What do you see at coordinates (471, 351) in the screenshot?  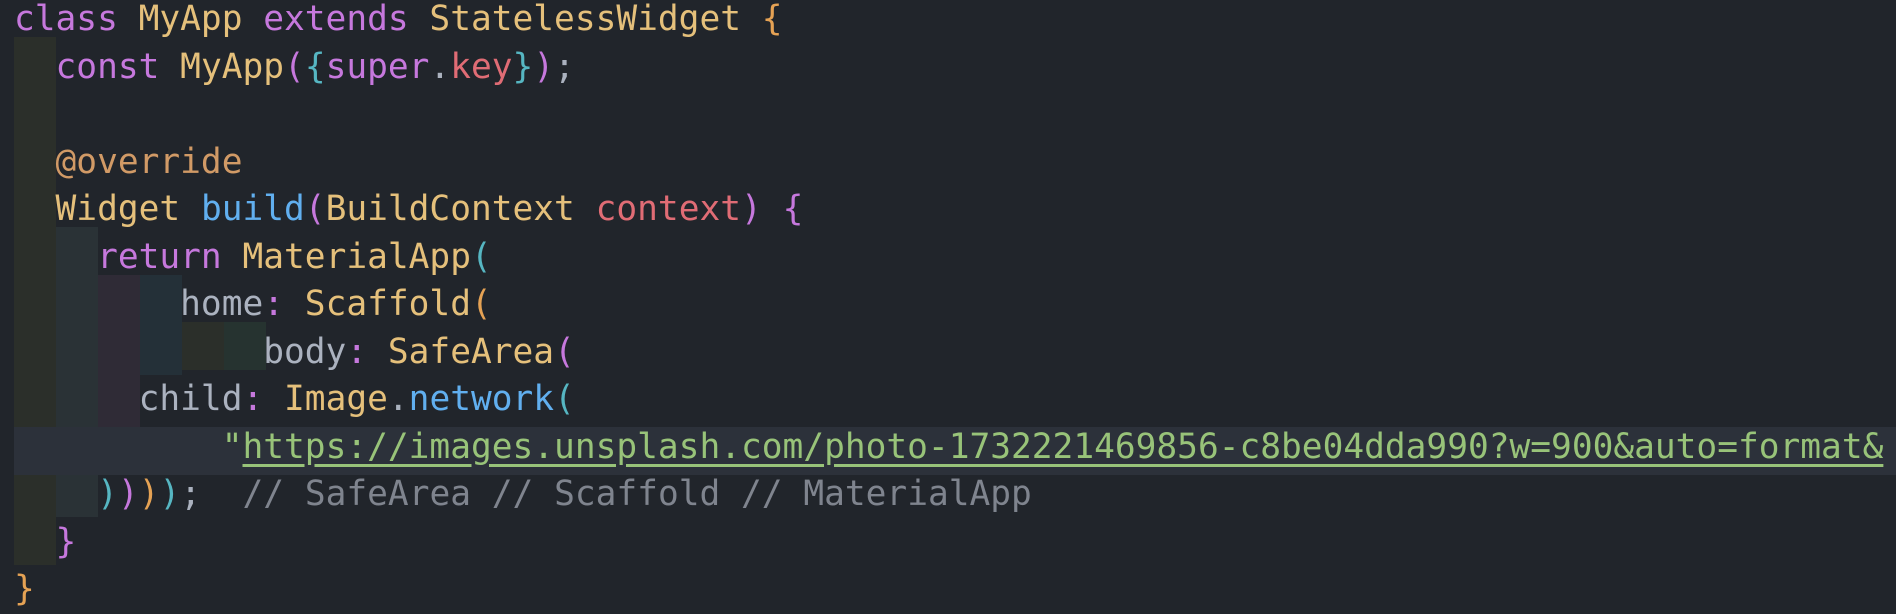 I see `code-token: SafeArea` at bounding box center [471, 351].